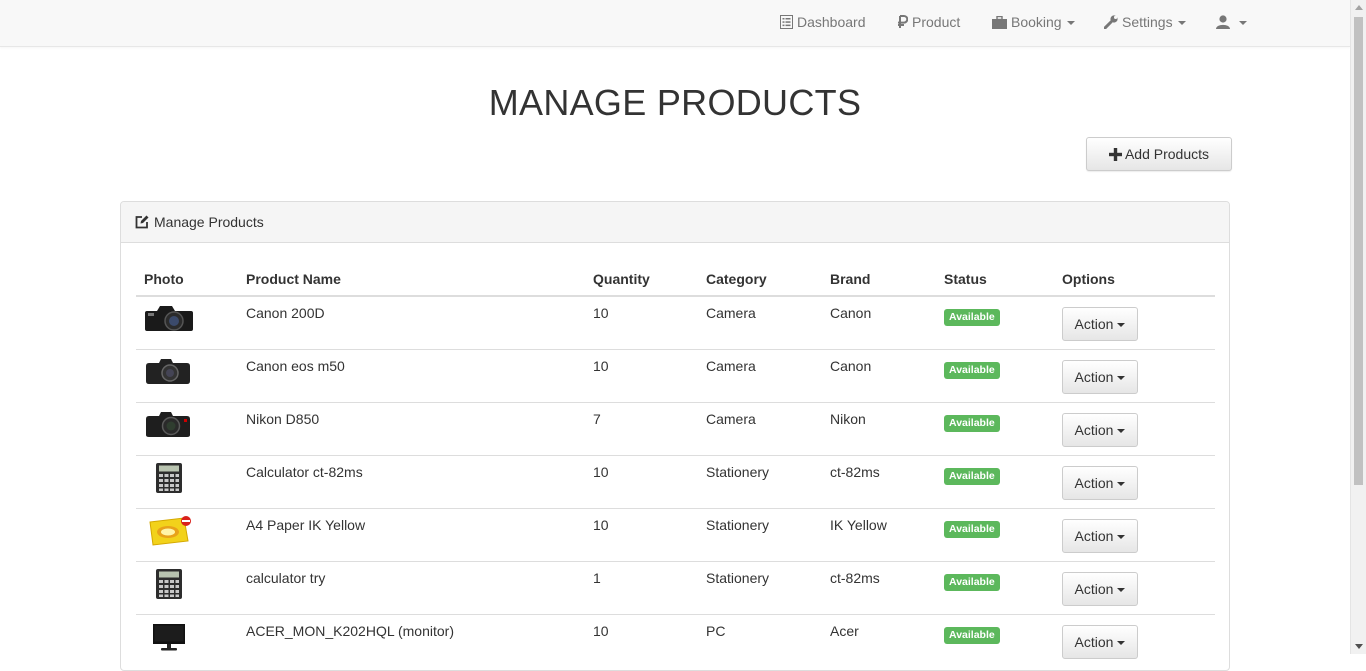 The width and height of the screenshot is (1366, 671). I want to click on column-header-photo: Photo, so click(187, 279).